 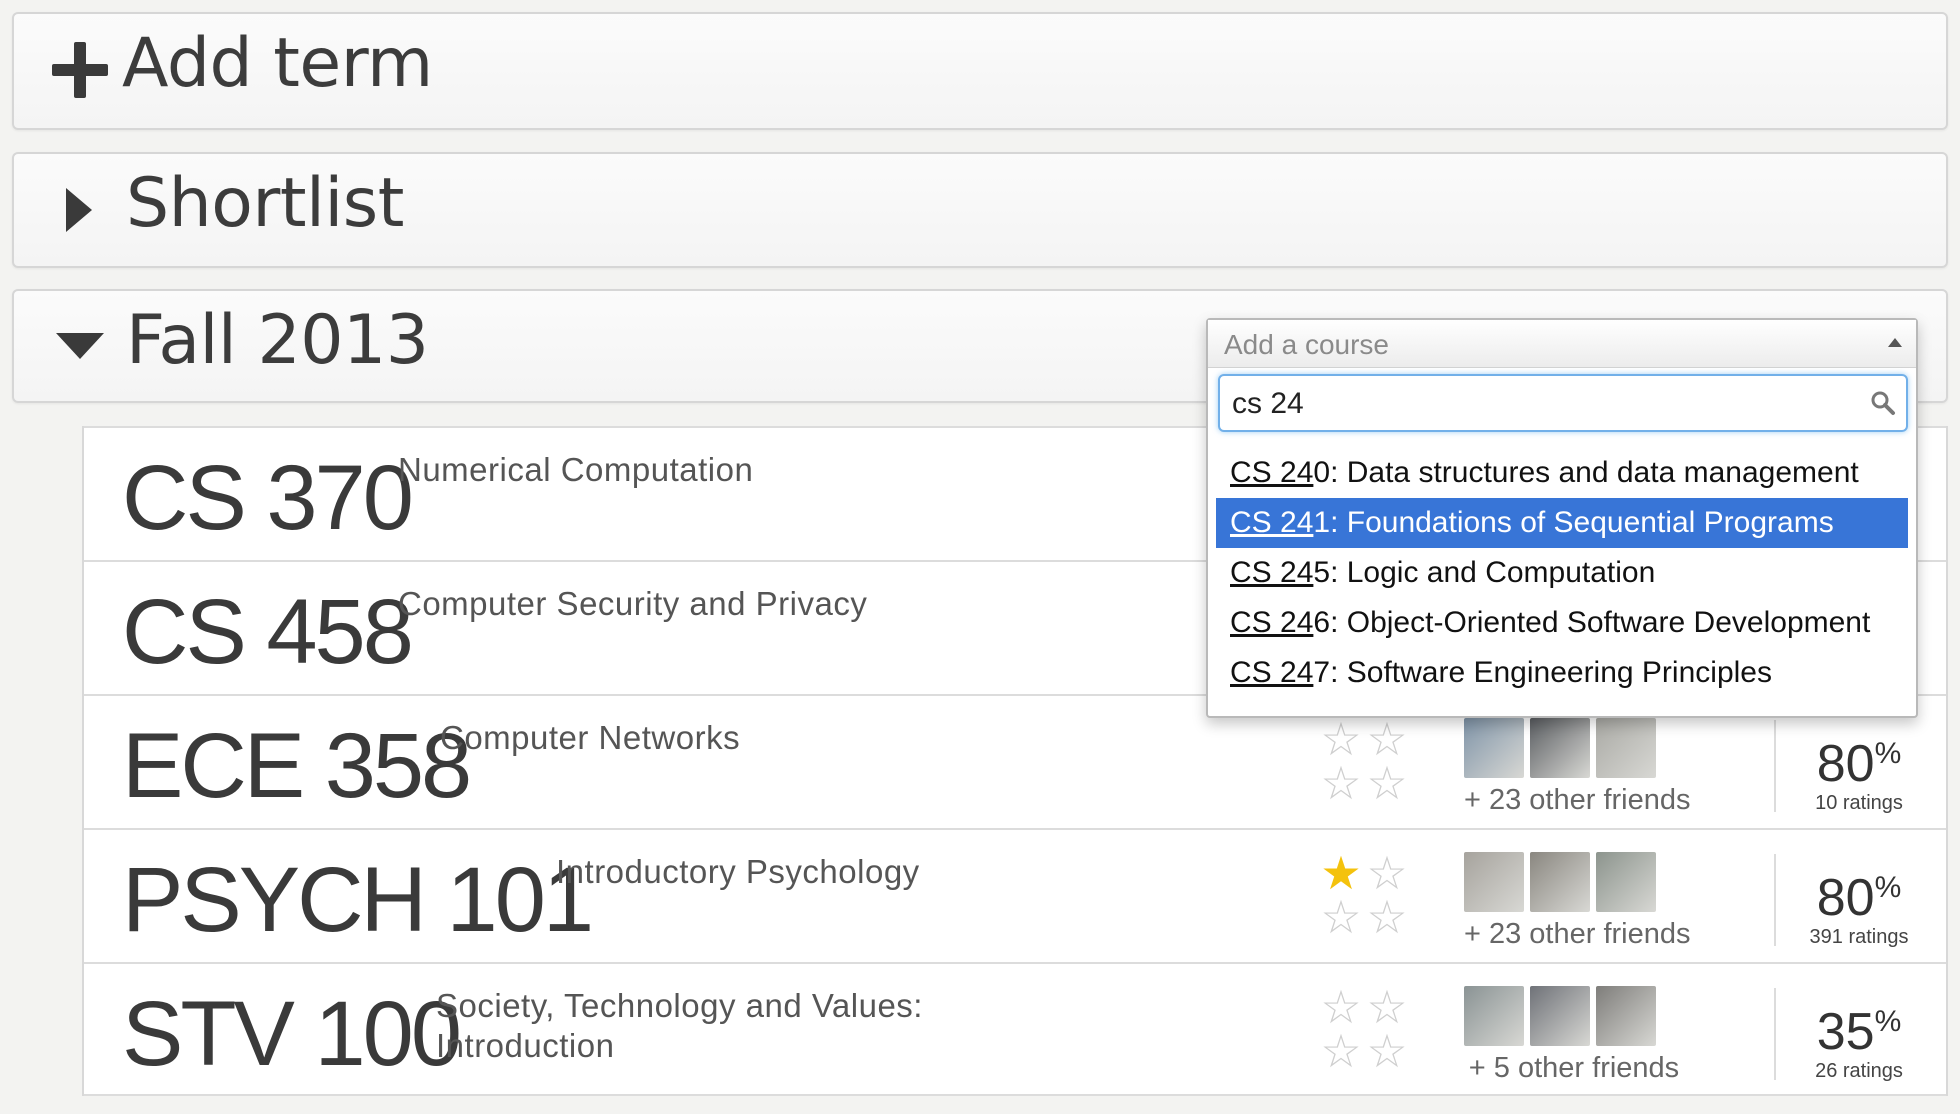 What do you see at coordinates (265, 203) in the screenshot?
I see `shortlist-label: Shortlist` at bounding box center [265, 203].